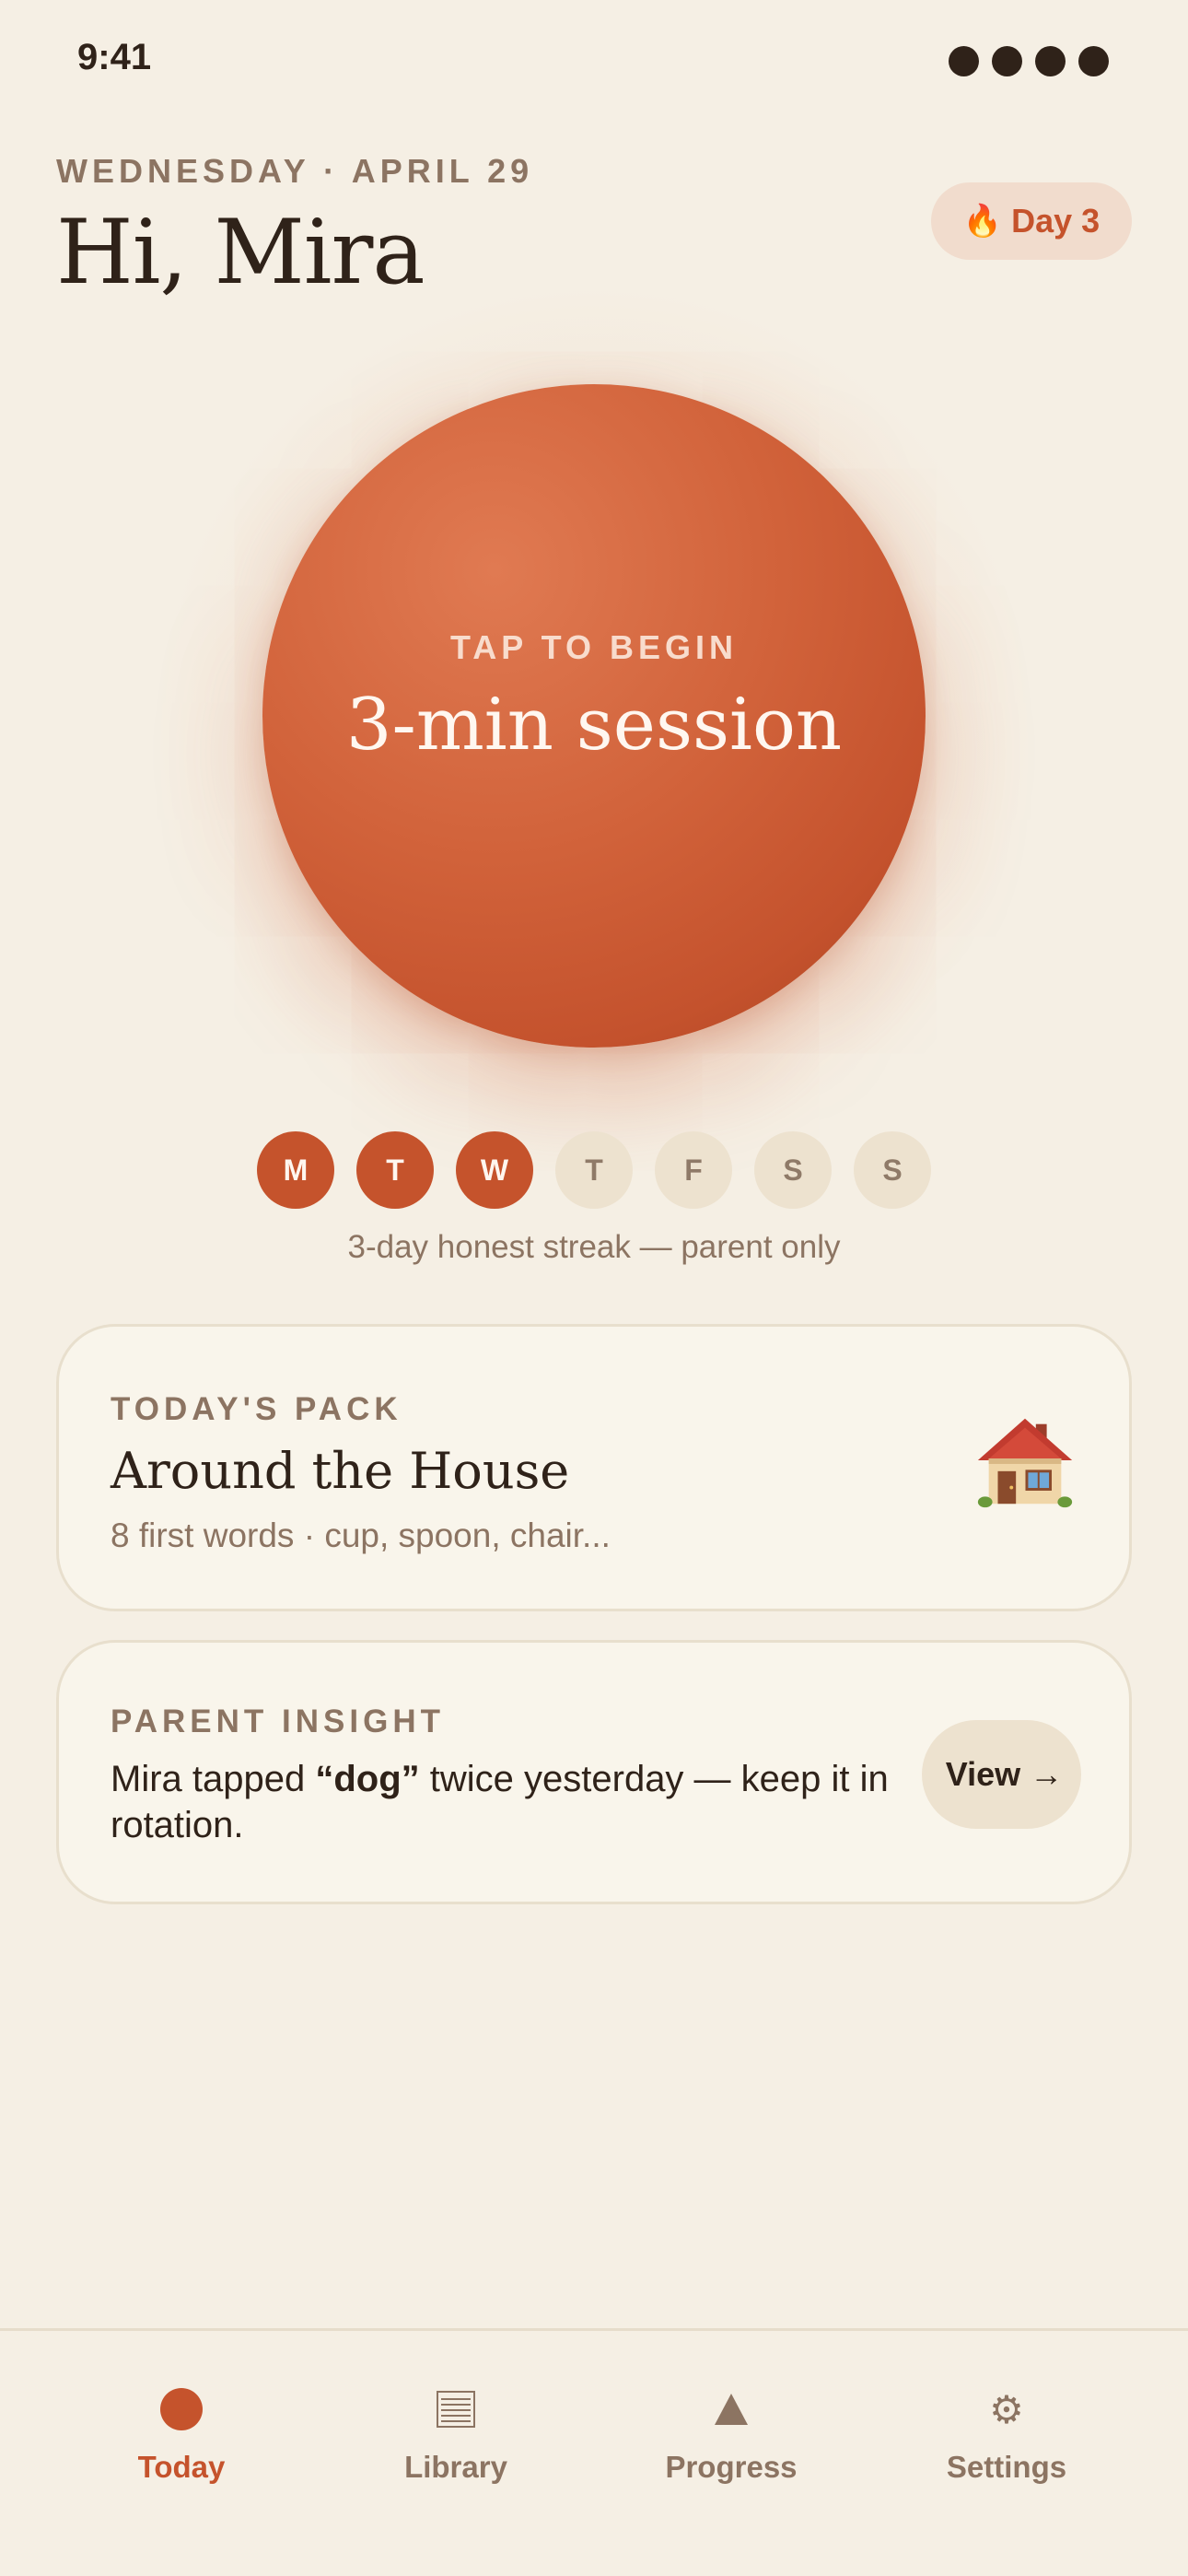  I want to click on triangle-icon, so click(731, 2409).